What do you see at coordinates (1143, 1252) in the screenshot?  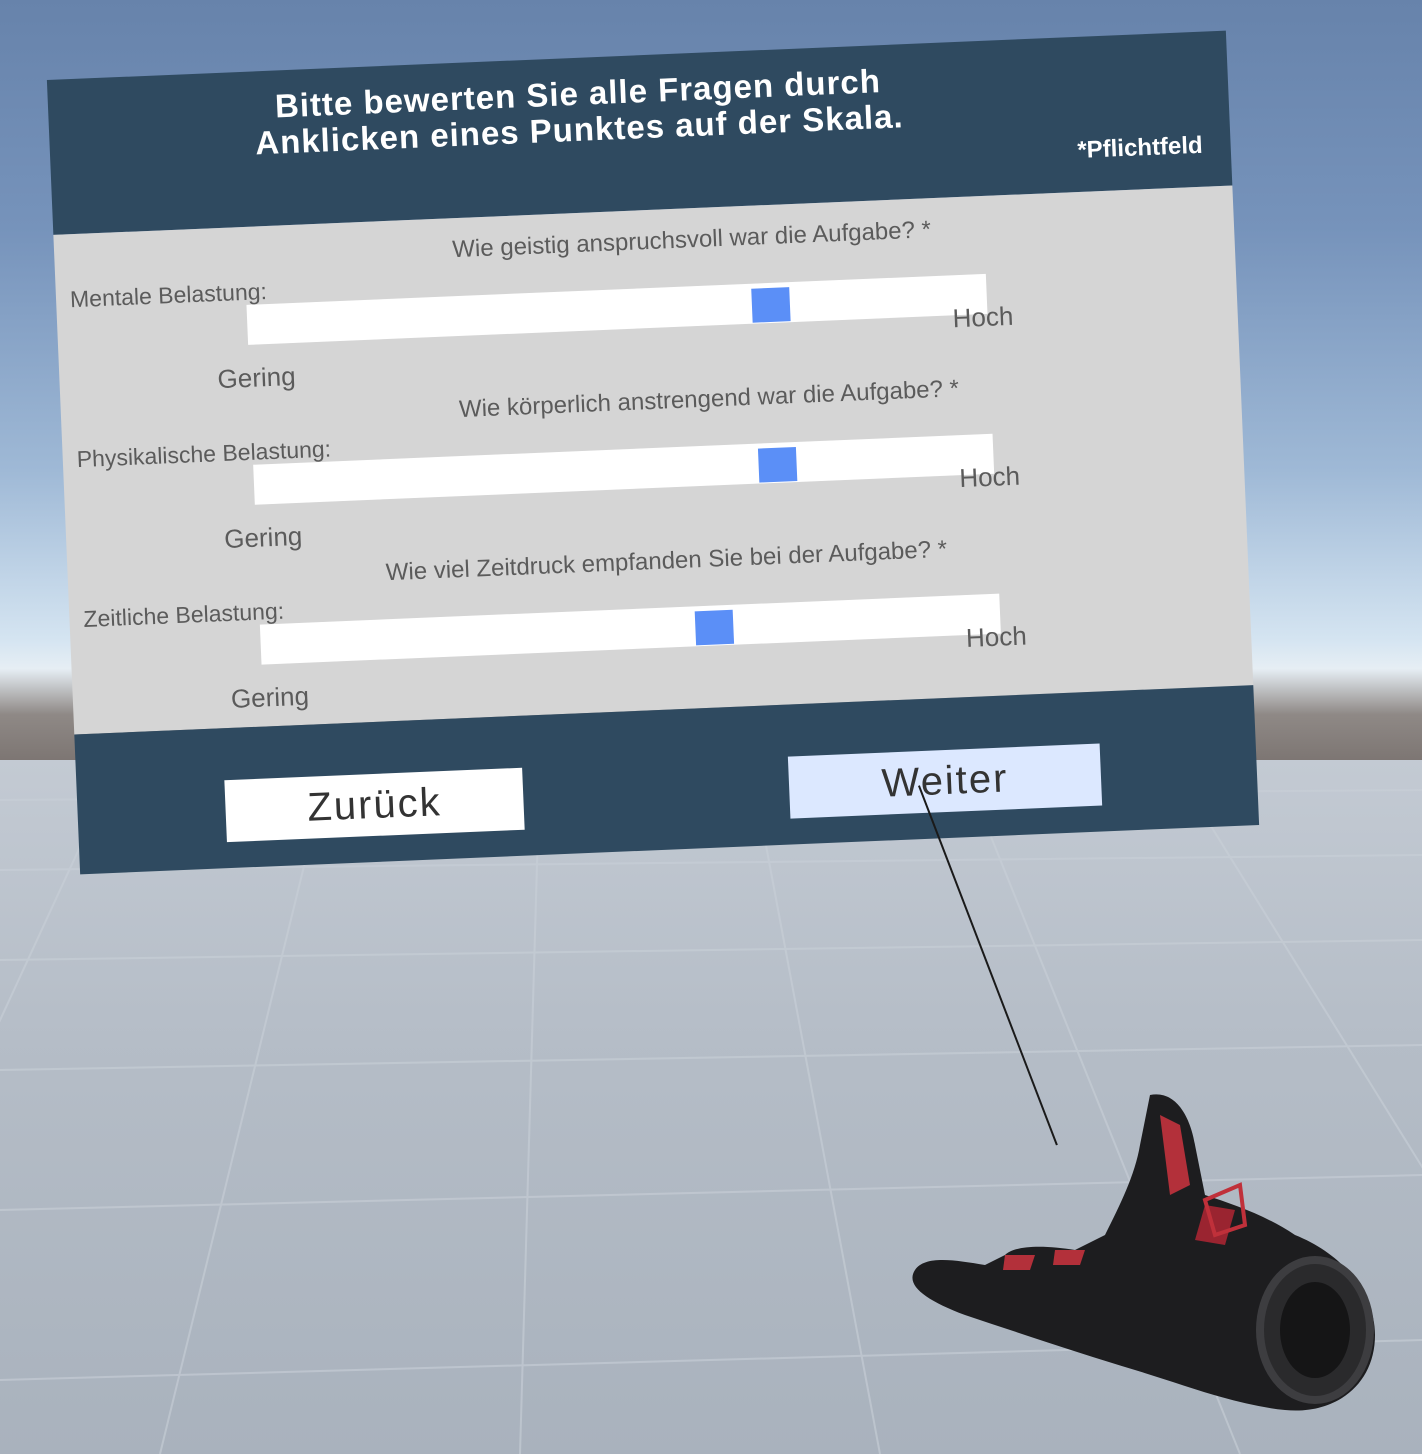 I see `vr-glove-hand-icon` at bounding box center [1143, 1252].